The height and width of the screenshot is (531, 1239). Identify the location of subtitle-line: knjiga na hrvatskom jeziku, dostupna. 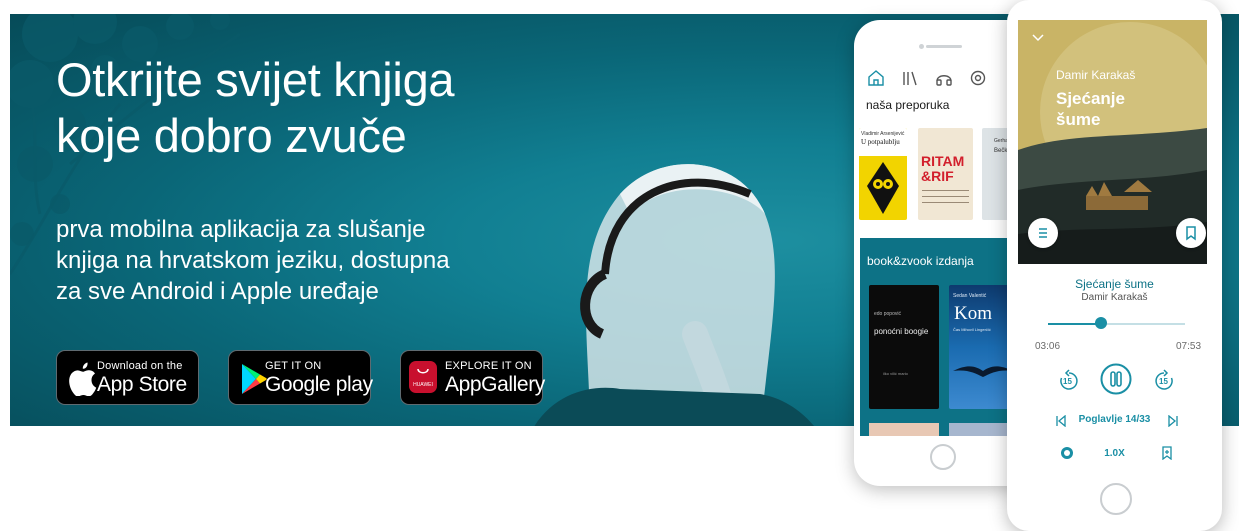
(253, 260).